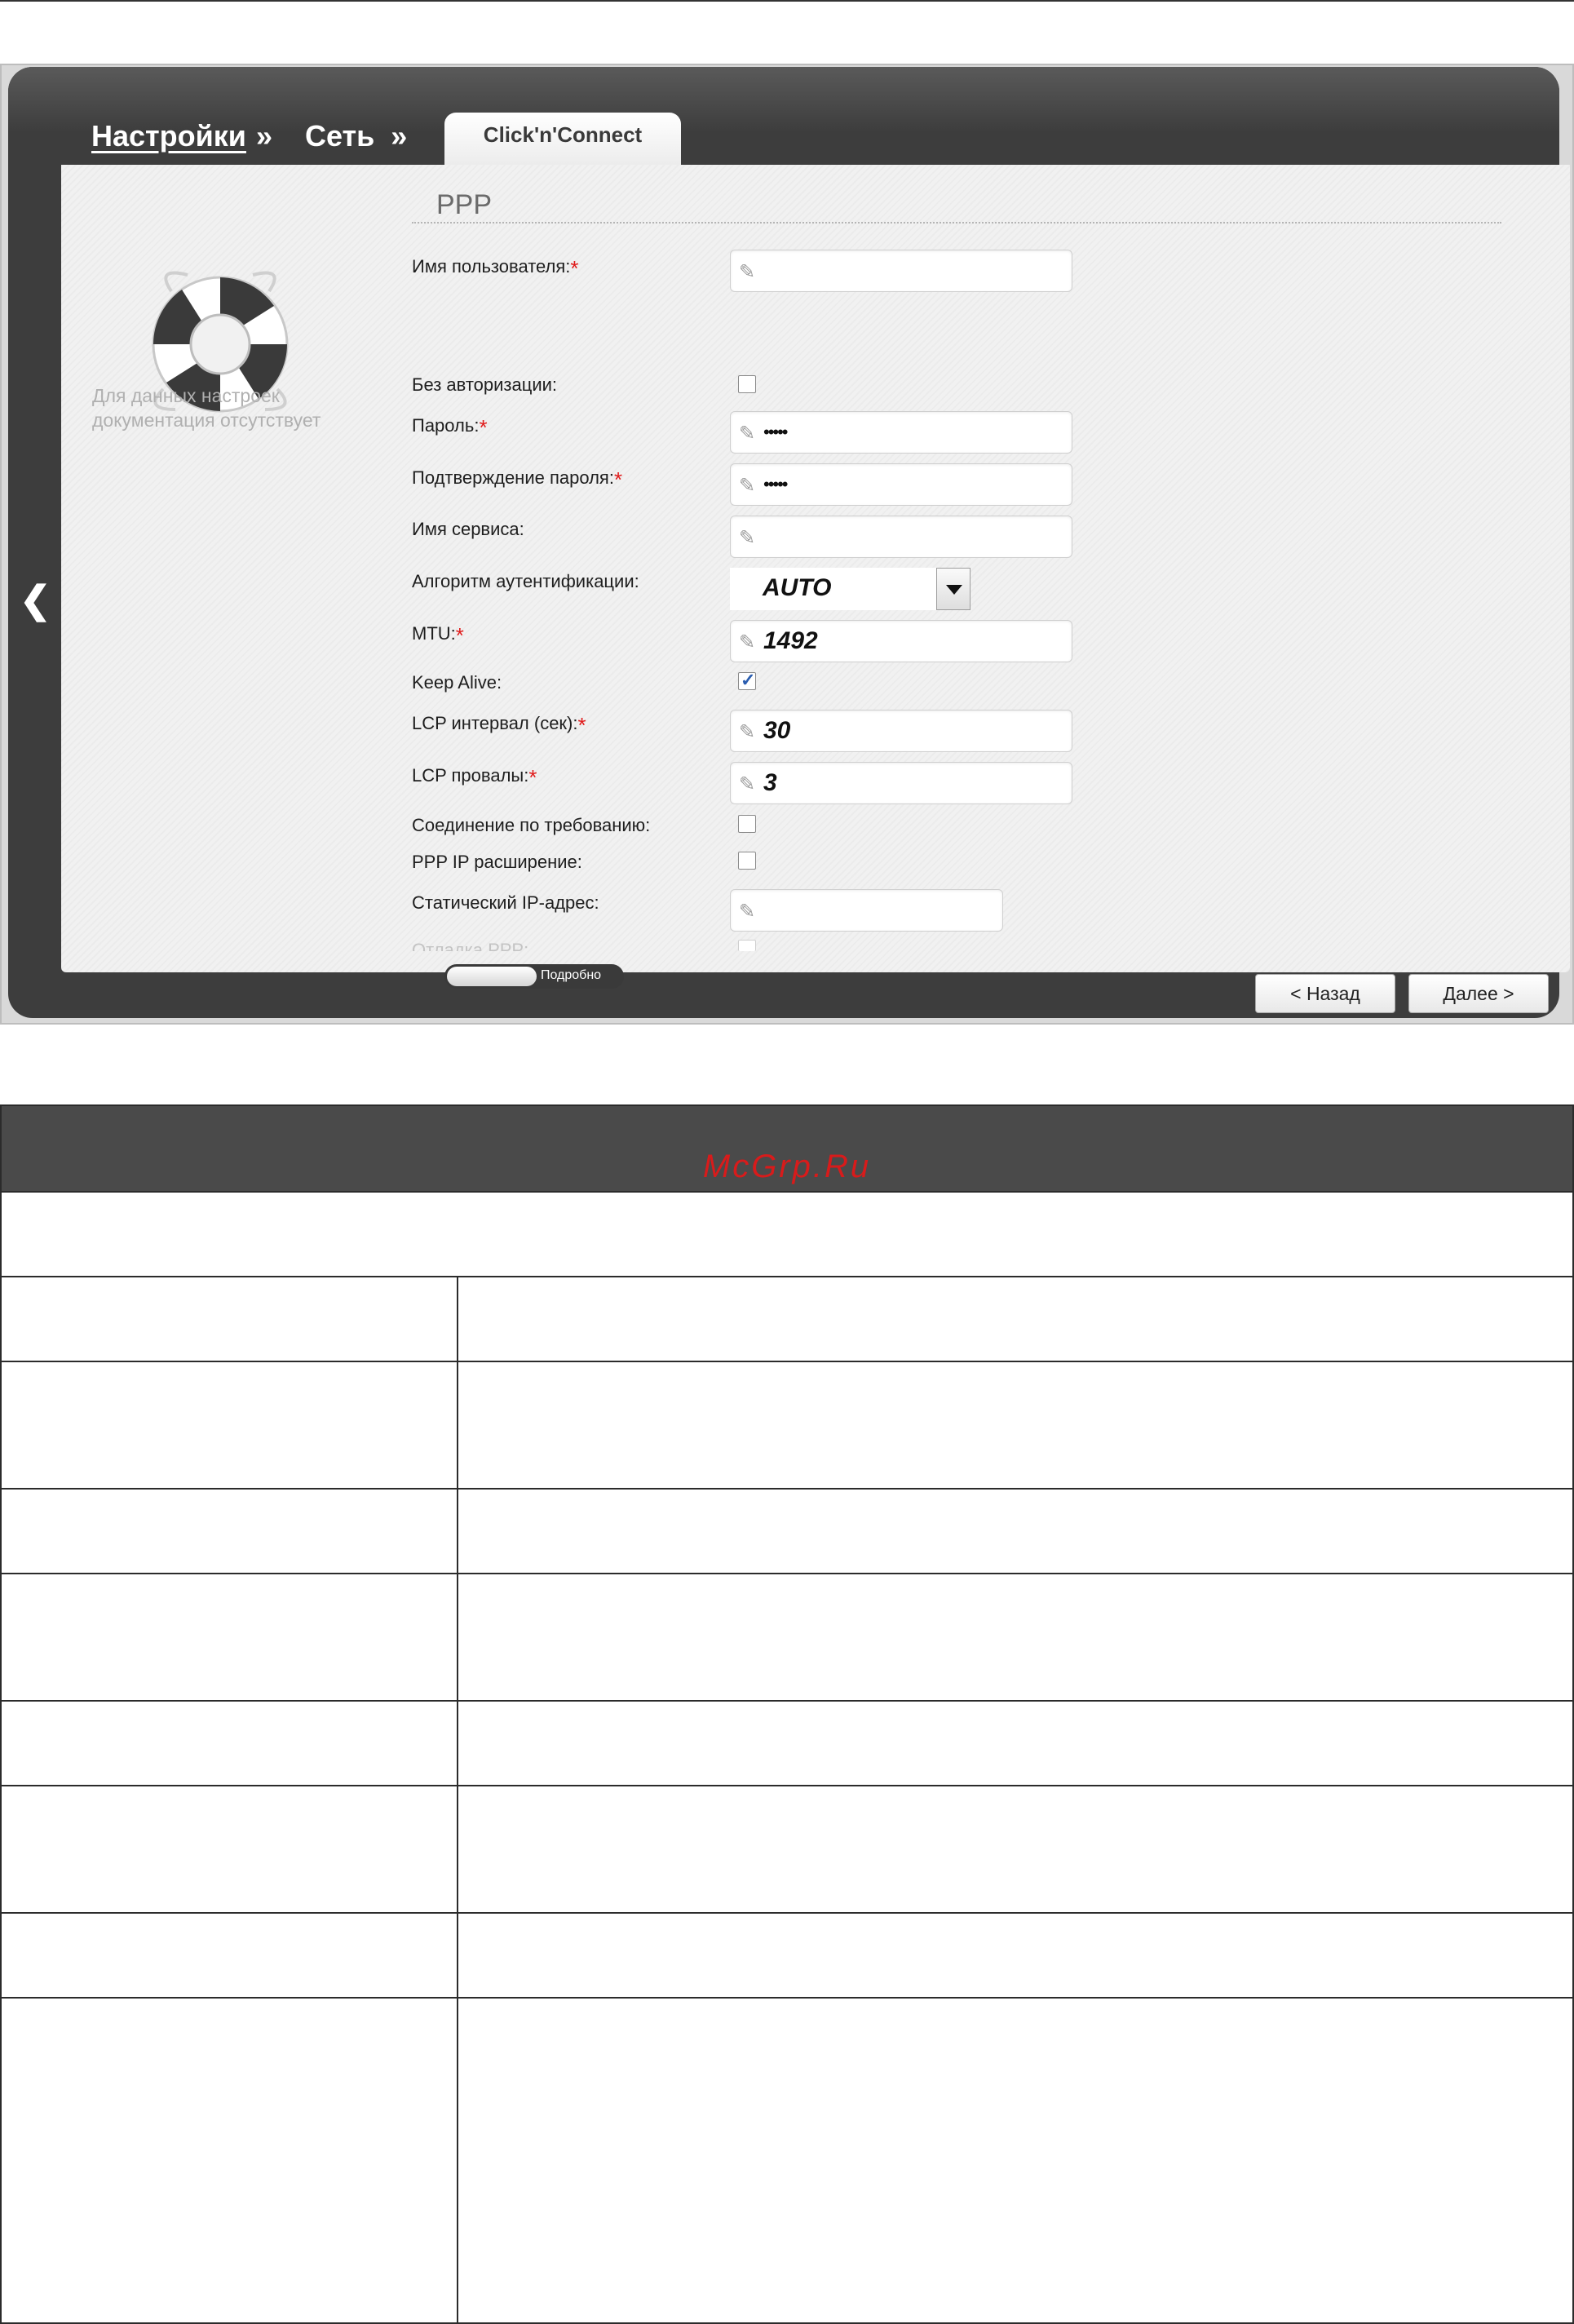  I want to click on table-header: McGrp.Ru, so click(787, 1148).